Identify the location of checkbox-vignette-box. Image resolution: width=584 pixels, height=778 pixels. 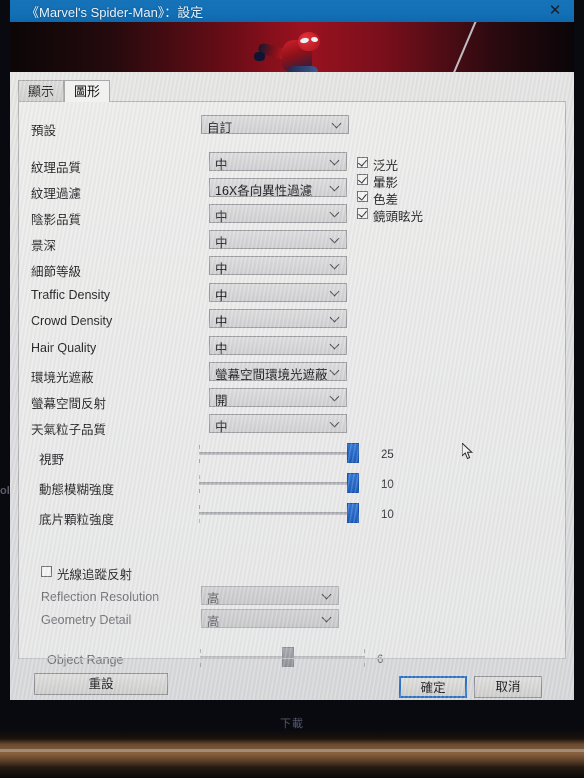
(362, 179).